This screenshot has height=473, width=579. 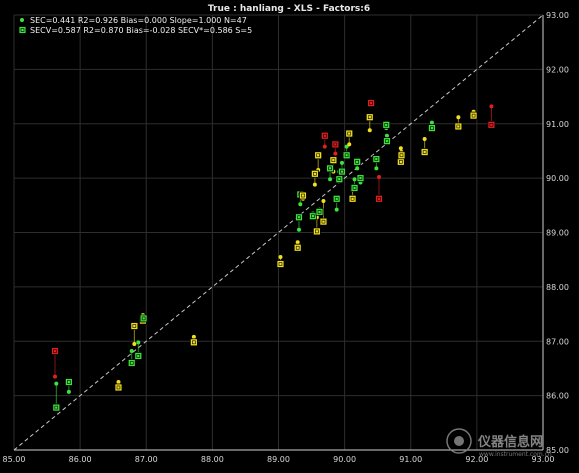 I want to click on chart-title: True : hanliang - XLS - Factors:6, so click(x=289, y=9).